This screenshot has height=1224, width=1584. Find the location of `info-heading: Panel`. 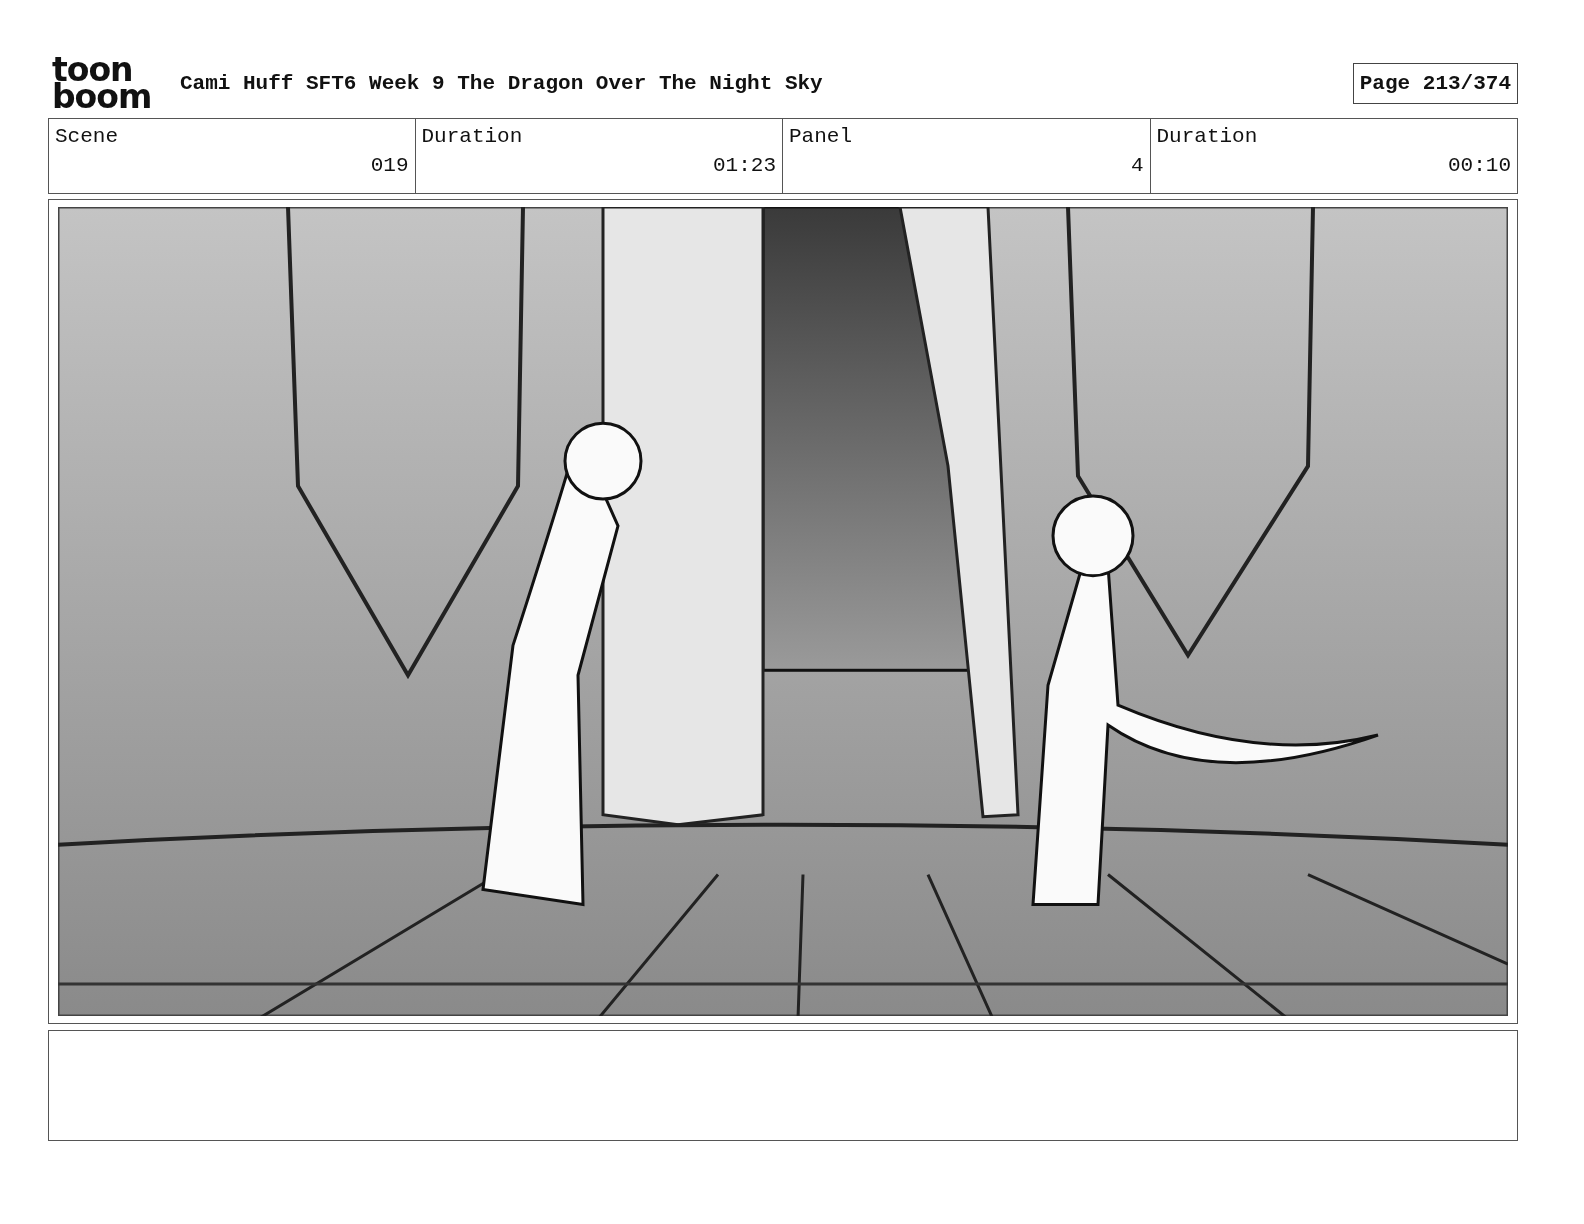

info-heading: Panel is located at coordinates (821, 136).